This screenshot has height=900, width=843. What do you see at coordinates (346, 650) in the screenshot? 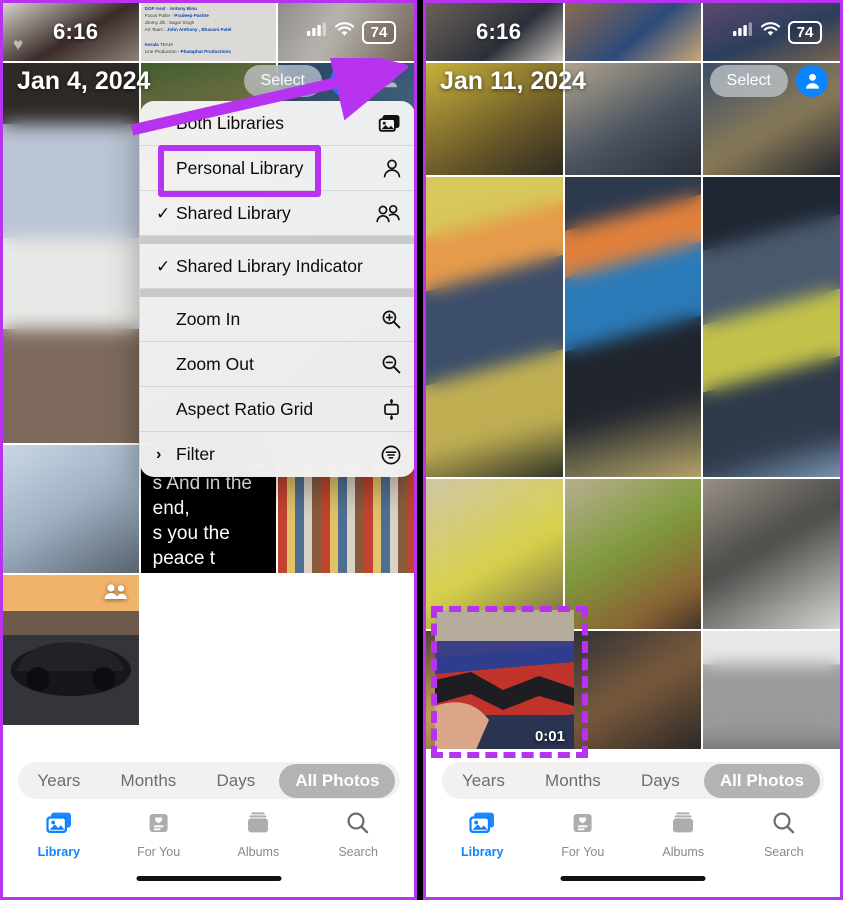
I see `photo-grid-empty` at bounding box center [346, 650].